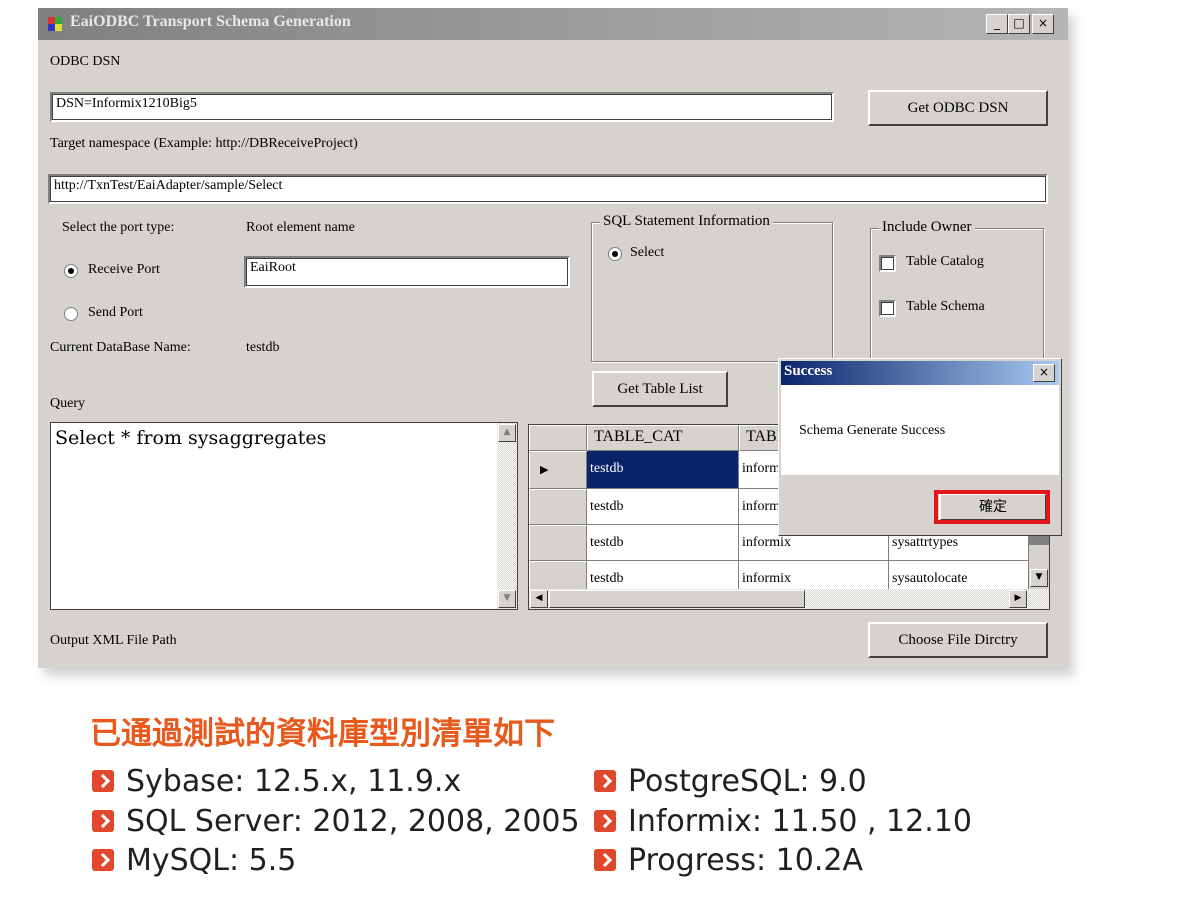 The image size is (1181, 902). I want to click on get-odbc-dsn-button: Get ODBC DSN, so click(958, 108).